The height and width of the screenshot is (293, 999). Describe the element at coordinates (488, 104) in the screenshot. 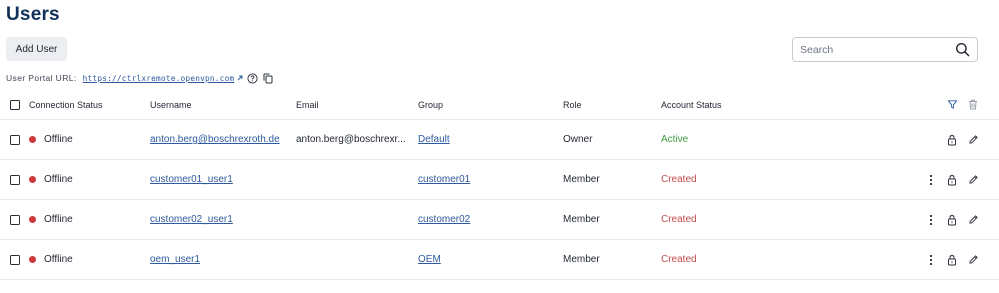

I see `column-header-group: Group` at that location.